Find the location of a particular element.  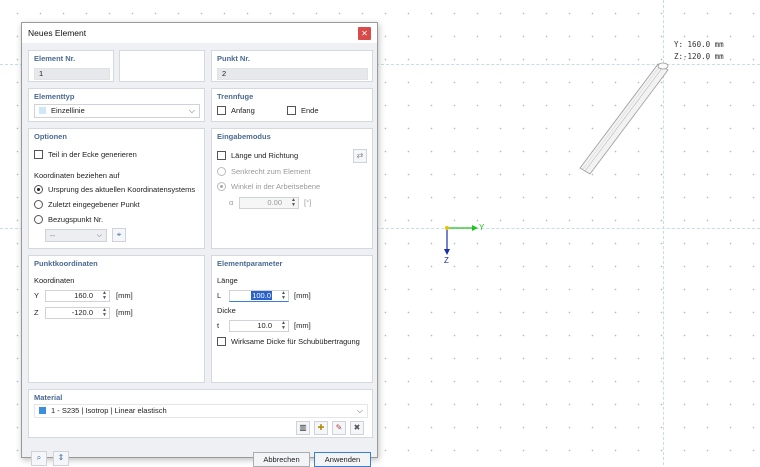

eingabemodus-label: Eingabemodus is located at coordinates (244, 136).